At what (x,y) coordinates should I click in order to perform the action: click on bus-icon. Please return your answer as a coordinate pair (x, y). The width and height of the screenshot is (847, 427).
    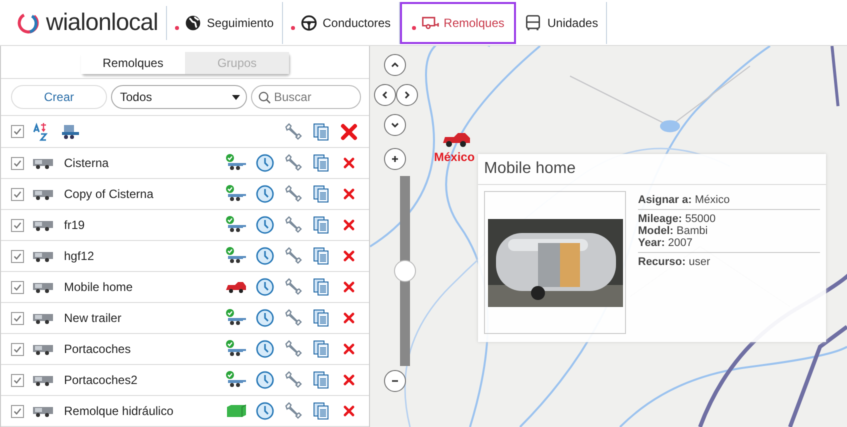
    Looking at the image, I should click on (533, 23).